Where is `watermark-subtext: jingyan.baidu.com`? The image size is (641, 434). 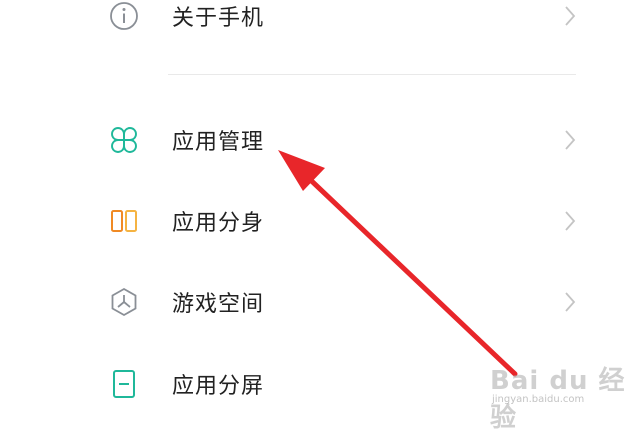 watermark-subtext: jingyan.baidu.com is located at coordinates (538, 399).